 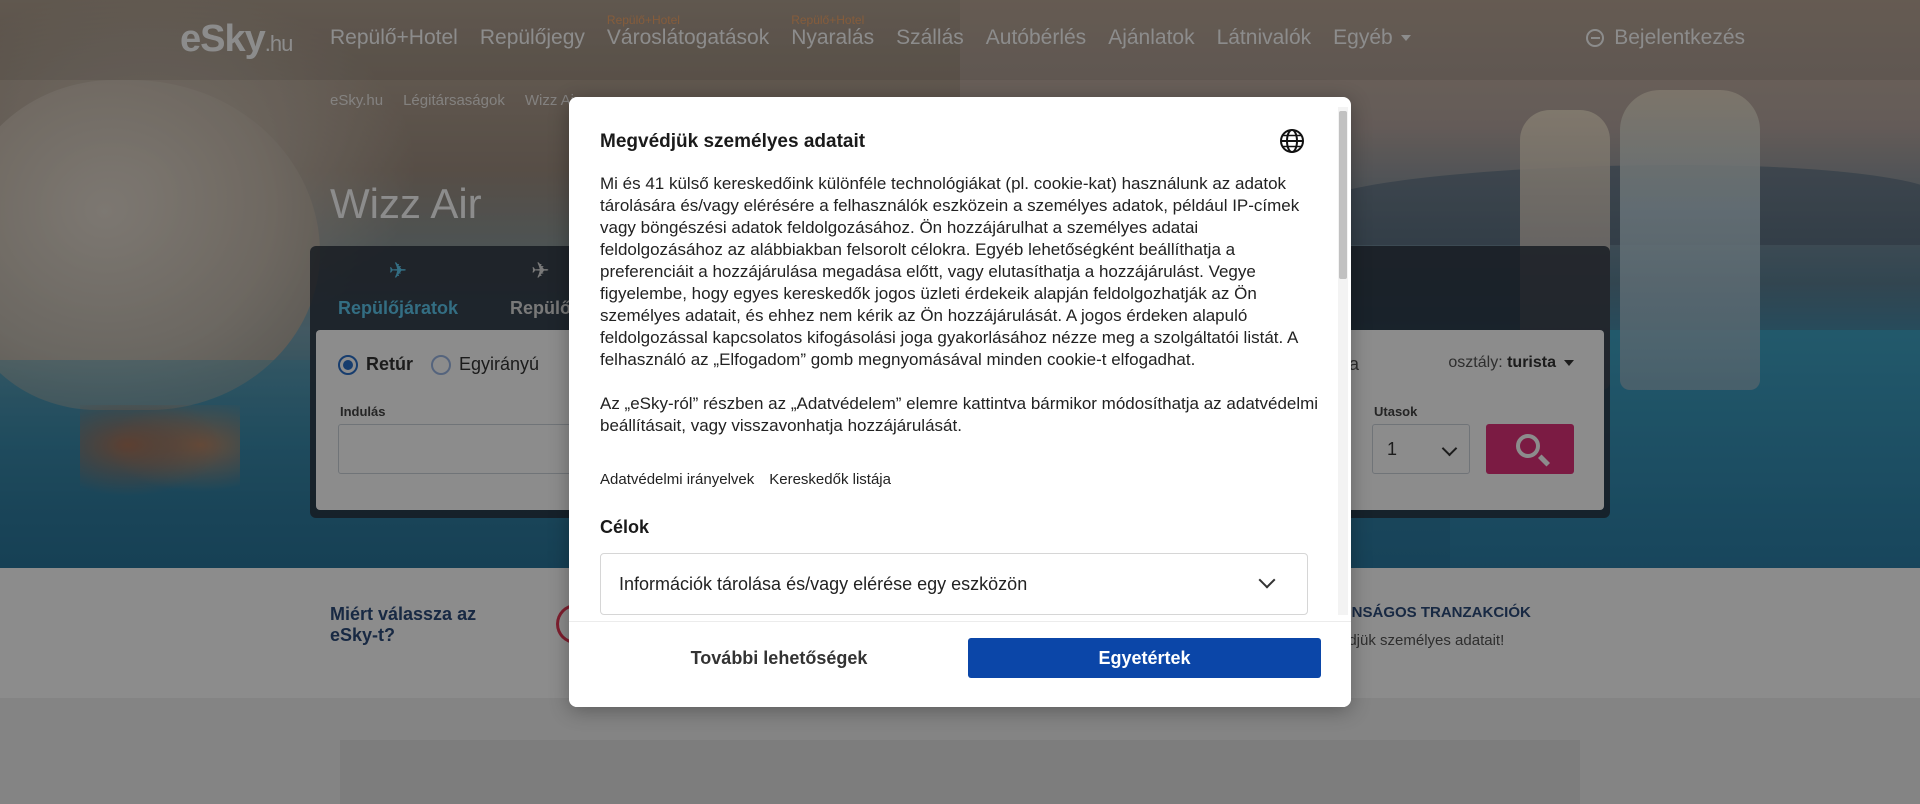 What do you see at coordinates (1343, 195) in the screenshot?
I see `scrollbar-thumb` at bounding box center [1343, 195].